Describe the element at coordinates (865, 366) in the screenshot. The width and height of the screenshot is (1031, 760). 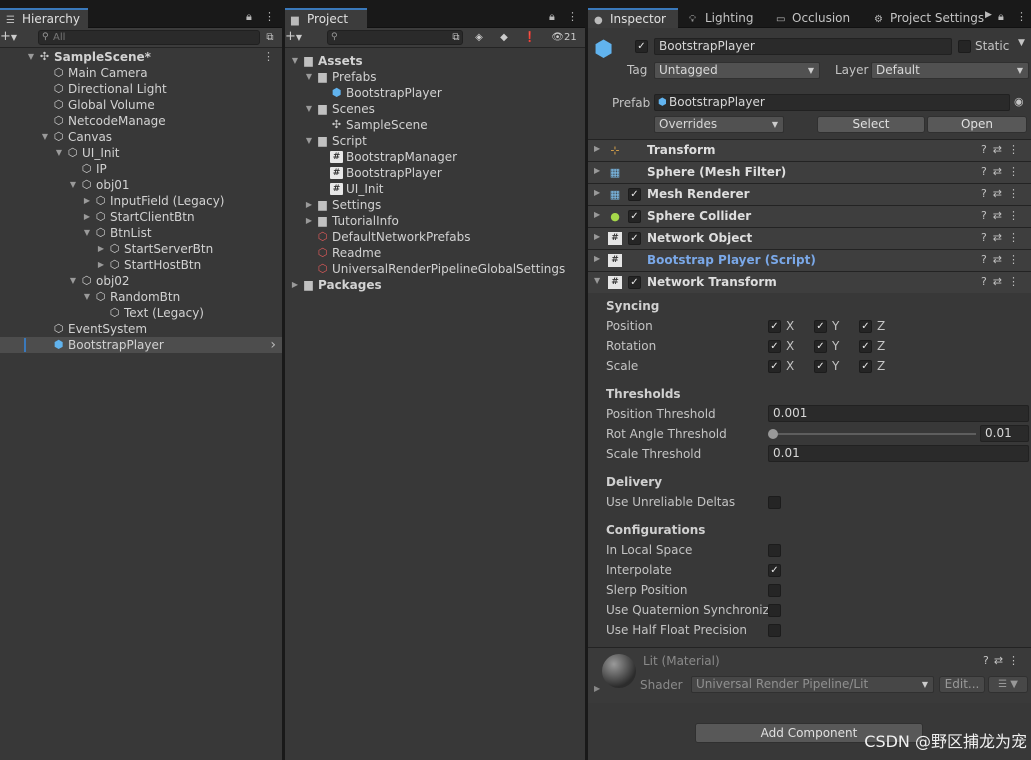
I see `sync-scale-z-checkbox: ✓` at that location.